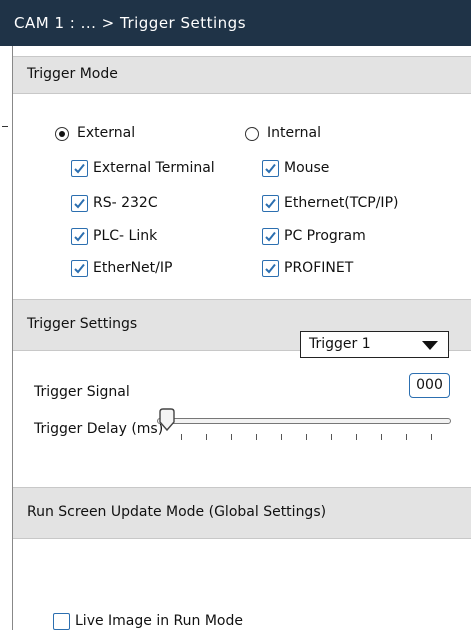 Image resolution: width=471 pixels, height=633 pixels. I want to click on trigger-delay-slider, so click(305, 424).